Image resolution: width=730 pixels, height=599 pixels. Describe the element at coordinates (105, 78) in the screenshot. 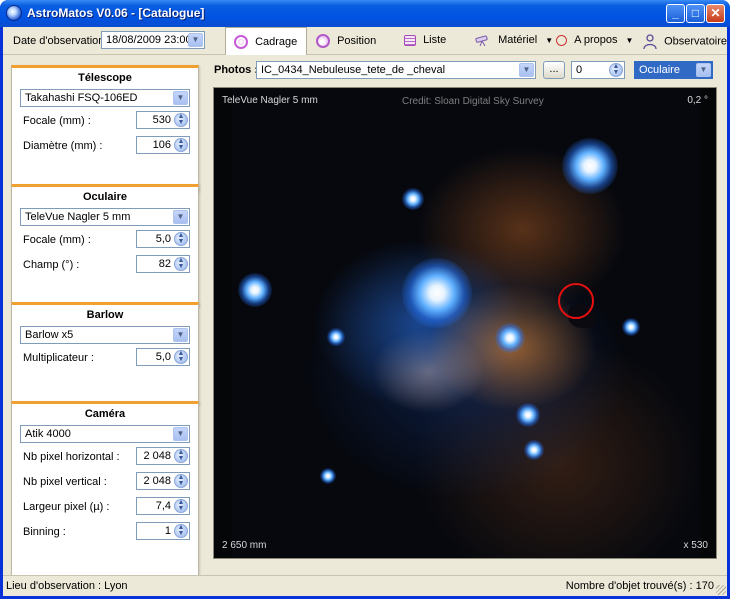

I see `panel-title: Télescope` at that location.